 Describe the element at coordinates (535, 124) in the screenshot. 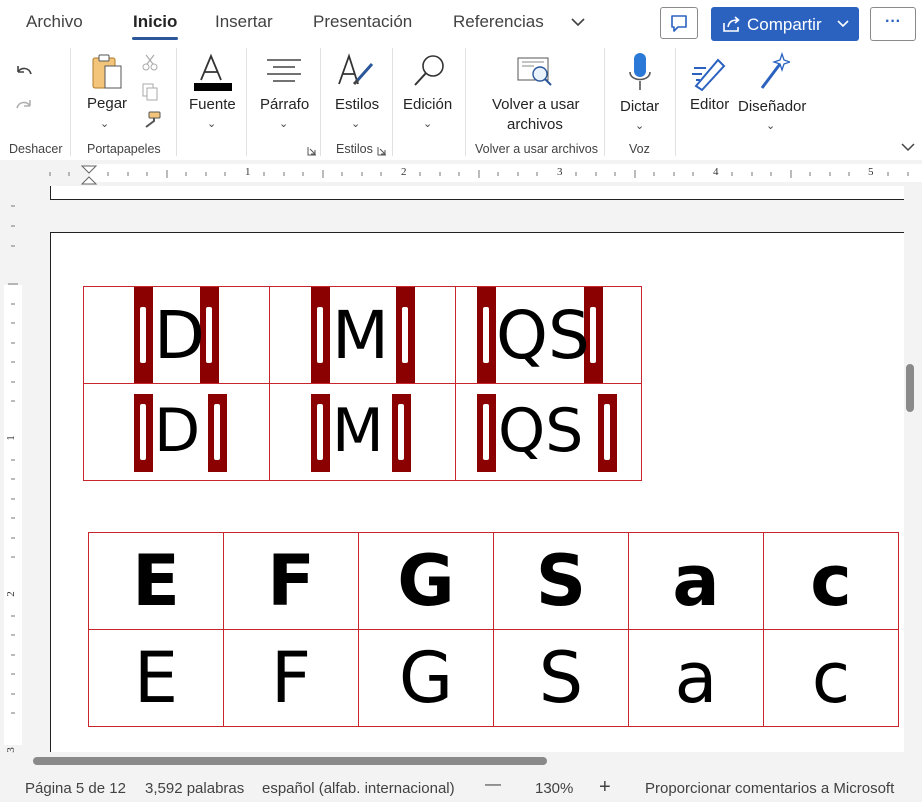

I see `reuse-files-label-2: archivos` at that location.